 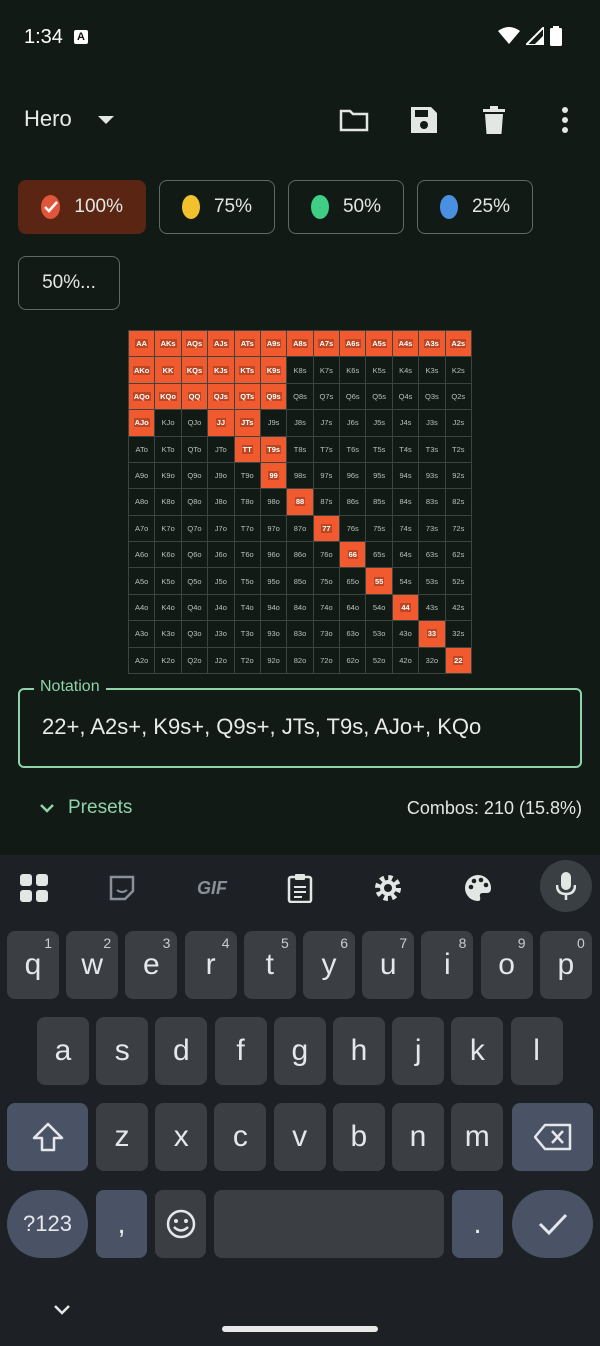 What do you see at coordinates (418, 1137) in the screenshot?
I see `key-n: n` at bounding box center [418, 1137].